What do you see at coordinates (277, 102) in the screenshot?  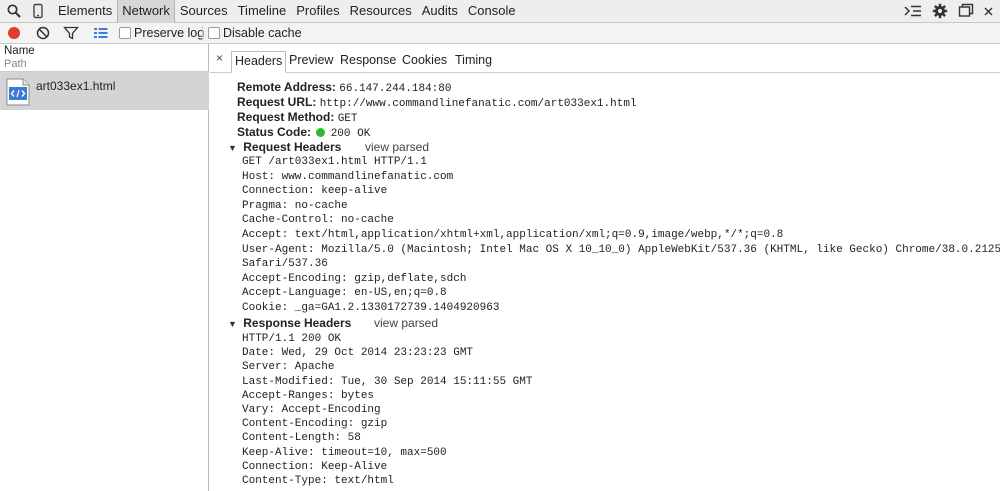 I see `request-url-key: Request URL:` at bounding box center [277, 102].